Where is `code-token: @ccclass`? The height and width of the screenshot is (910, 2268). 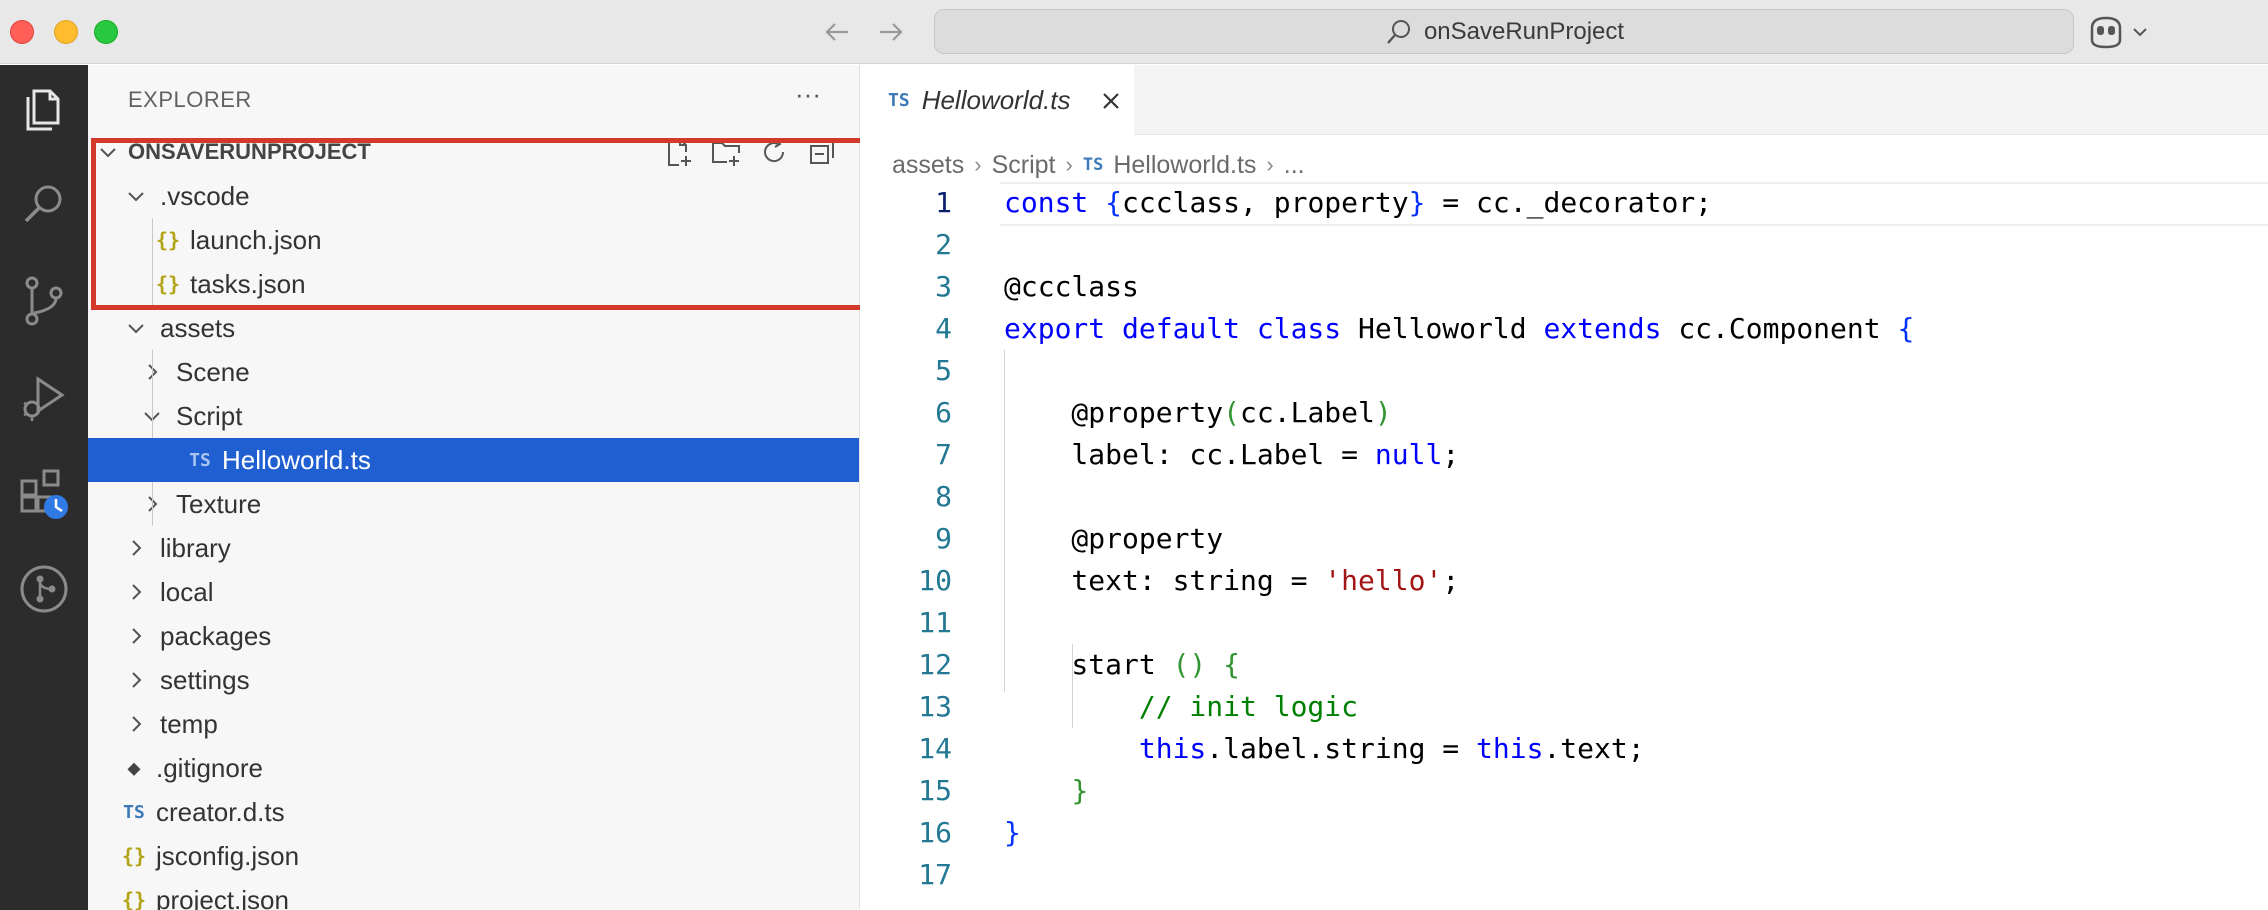 code-token: @ccclass is located at coordinates (1071, 286).